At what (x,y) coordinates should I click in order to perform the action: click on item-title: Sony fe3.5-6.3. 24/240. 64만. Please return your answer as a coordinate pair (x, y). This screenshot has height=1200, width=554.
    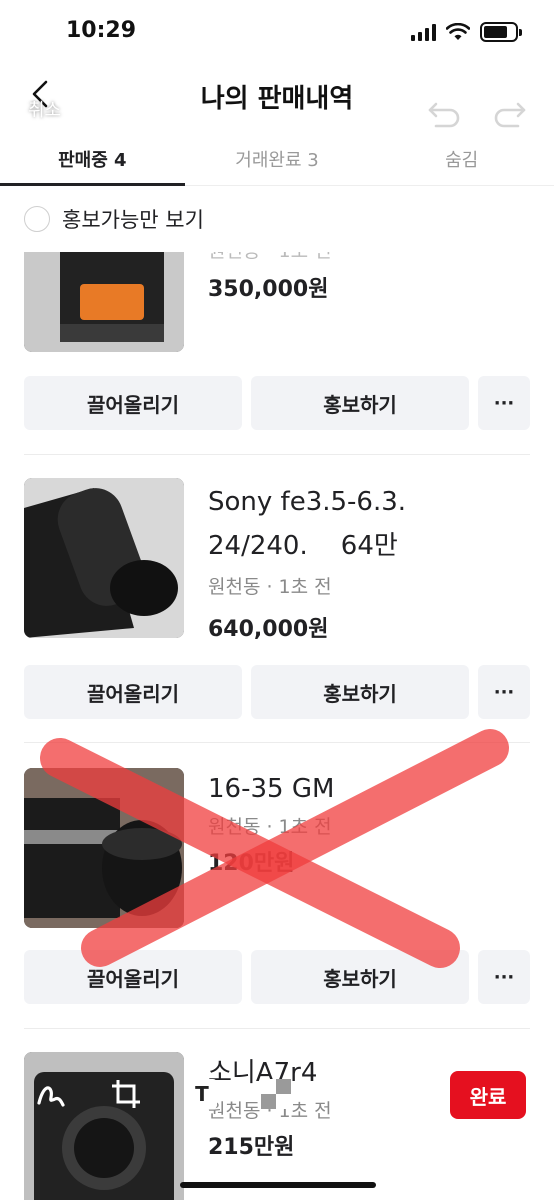
    Looking at the image, I should click on (307, 524).